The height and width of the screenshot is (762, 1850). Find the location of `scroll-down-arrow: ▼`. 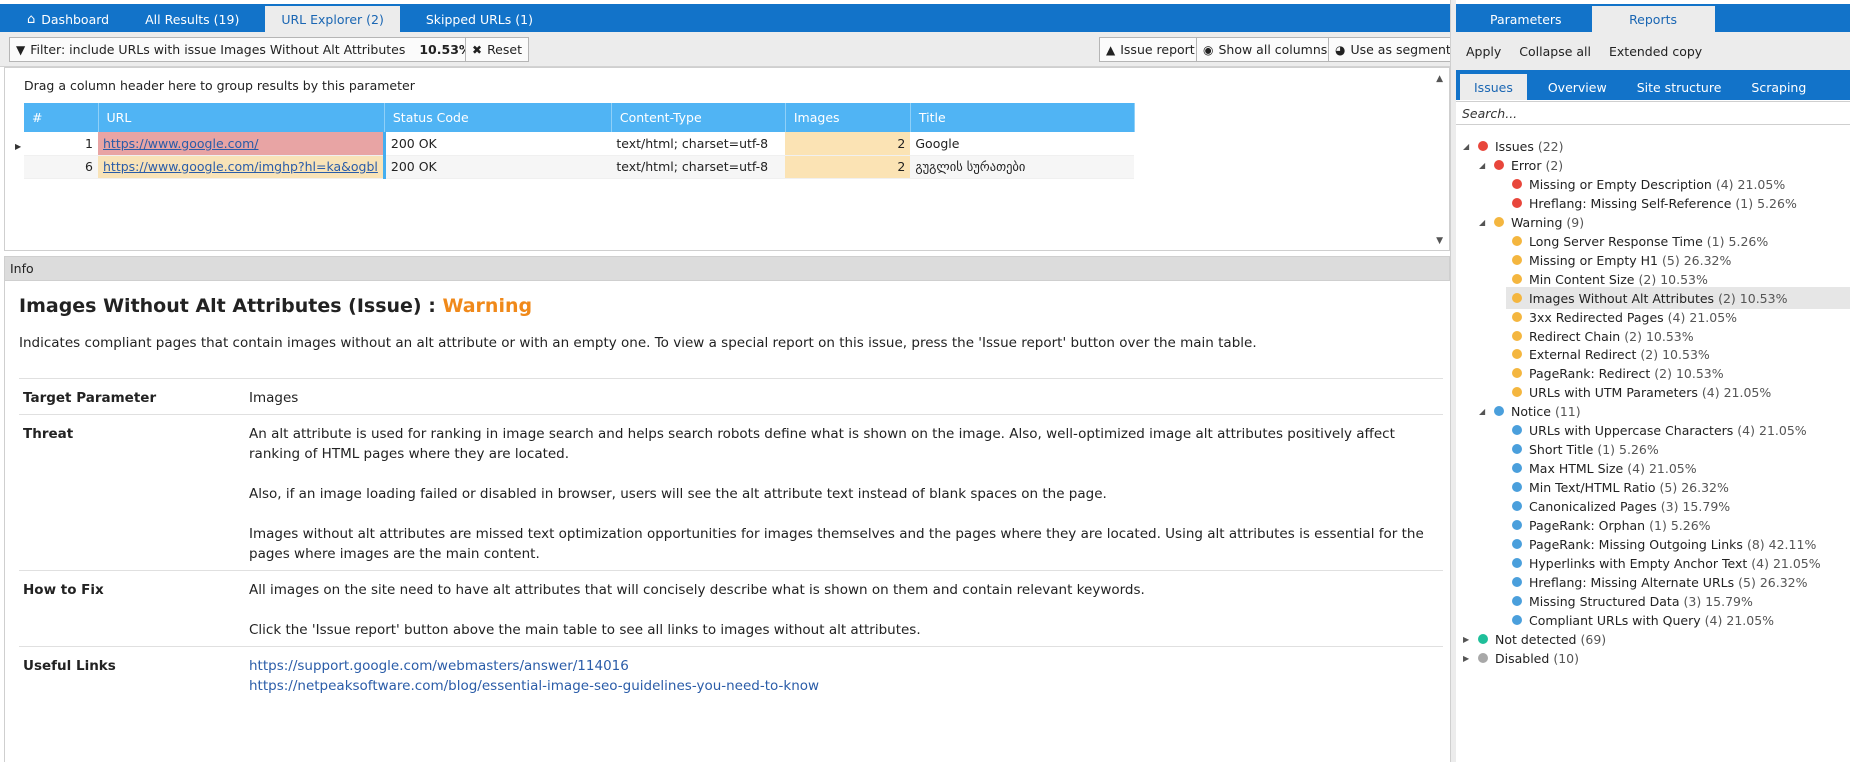

scroll-down-arrow: ▼ is located at coordinates (1439, 241).